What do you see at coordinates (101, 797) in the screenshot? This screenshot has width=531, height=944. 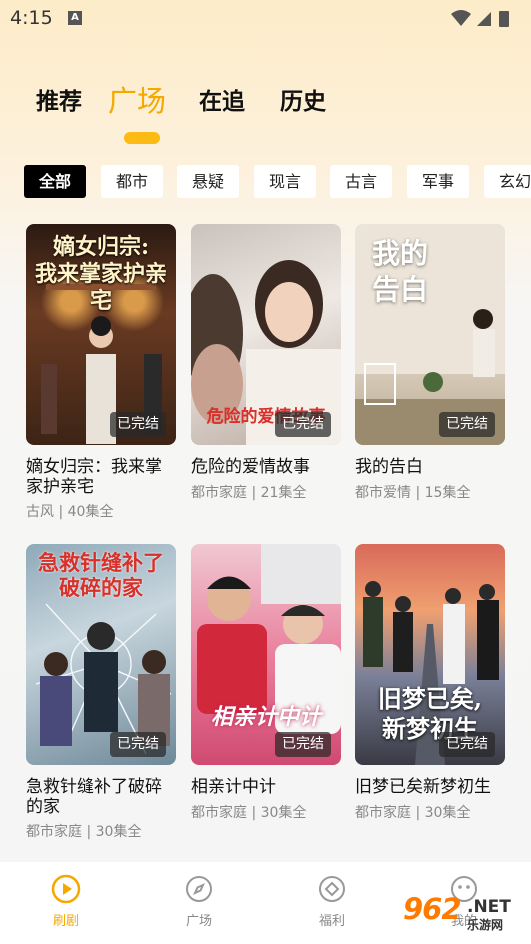 I see `drama-title: 急救针缝补了破碎的家` at bounding box center [101, 797].